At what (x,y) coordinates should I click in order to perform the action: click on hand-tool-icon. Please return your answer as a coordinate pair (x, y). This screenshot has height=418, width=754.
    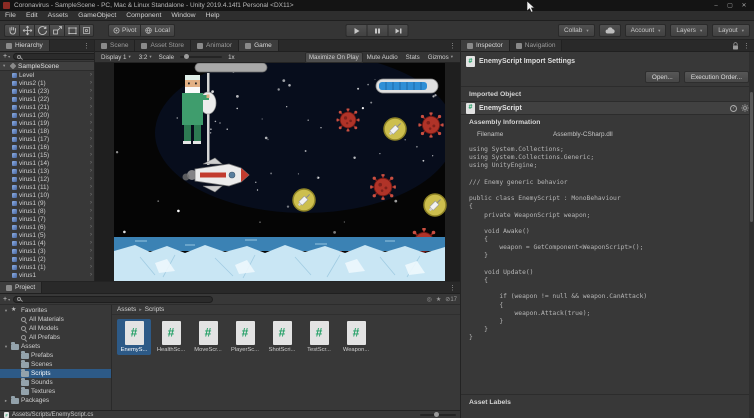
    Looking at the image, I should click on (11, 30).